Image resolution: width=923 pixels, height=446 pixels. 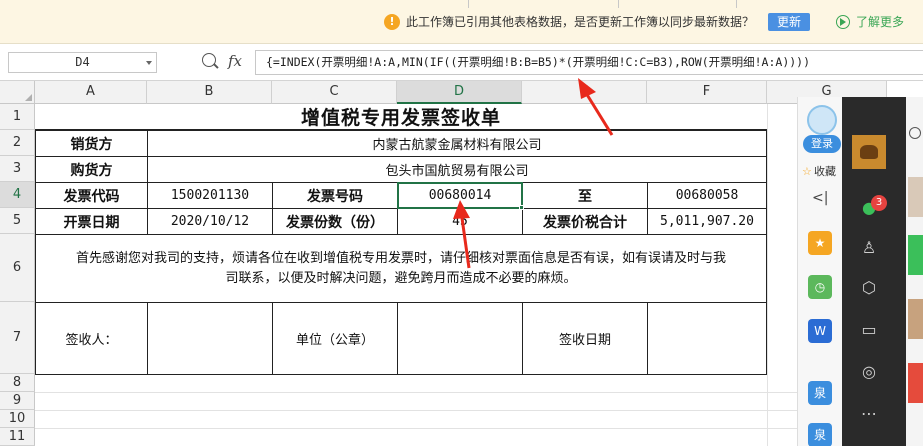 What do you see at coordinates (459, 92) in the screenshot?
I see `column-header-d: D` at bounding box center [459, 92].